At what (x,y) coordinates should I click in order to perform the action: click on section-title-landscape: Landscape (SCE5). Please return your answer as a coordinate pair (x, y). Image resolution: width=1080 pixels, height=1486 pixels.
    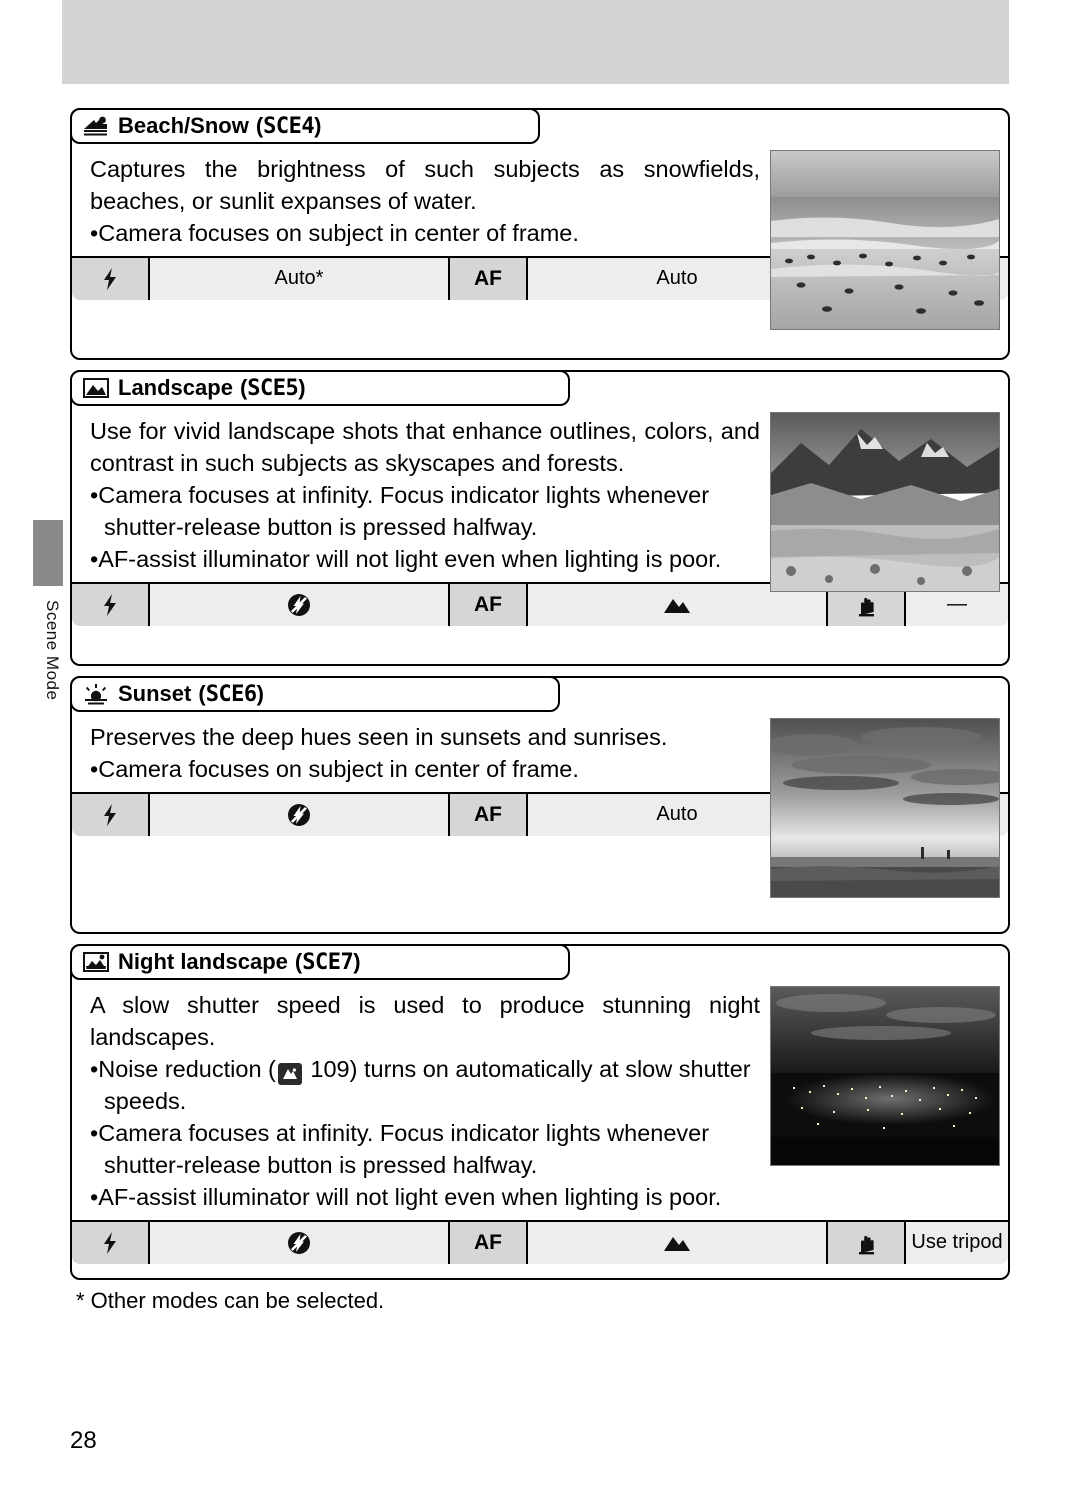
    Looking at the image, I should click on (320, 388).